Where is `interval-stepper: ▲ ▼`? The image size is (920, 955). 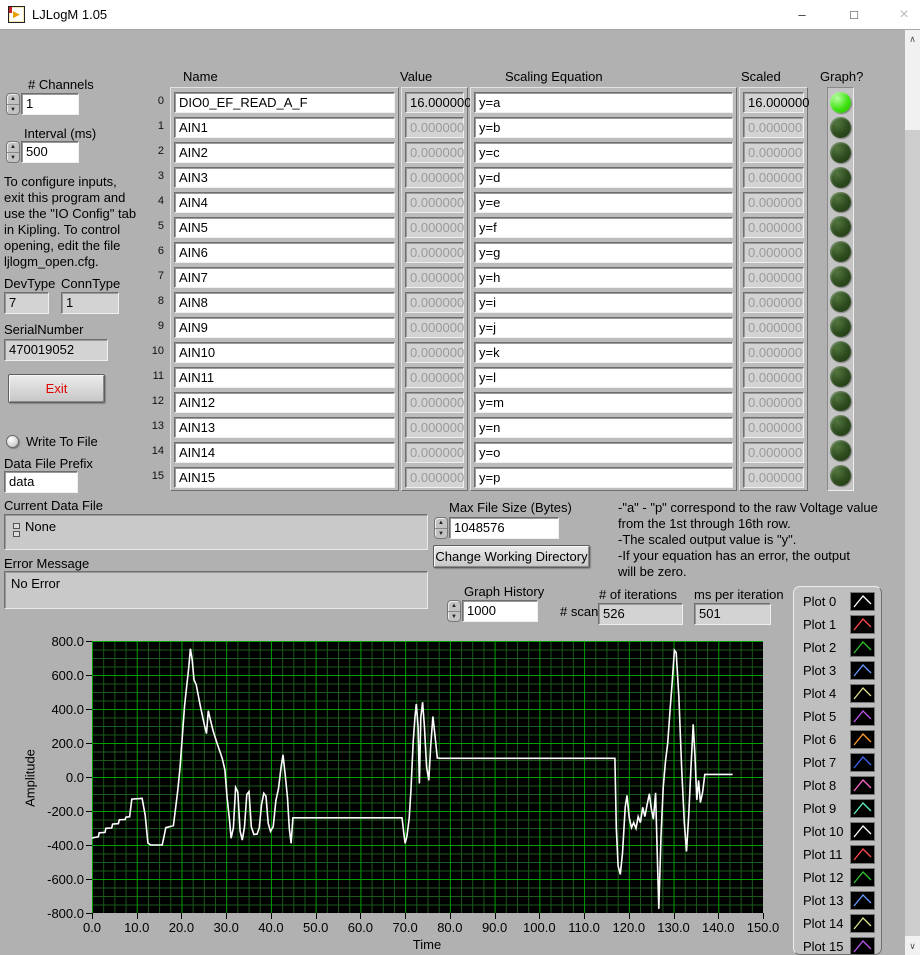 interval-stepper: ▲ ▼ is located at coordinates (13, 152).